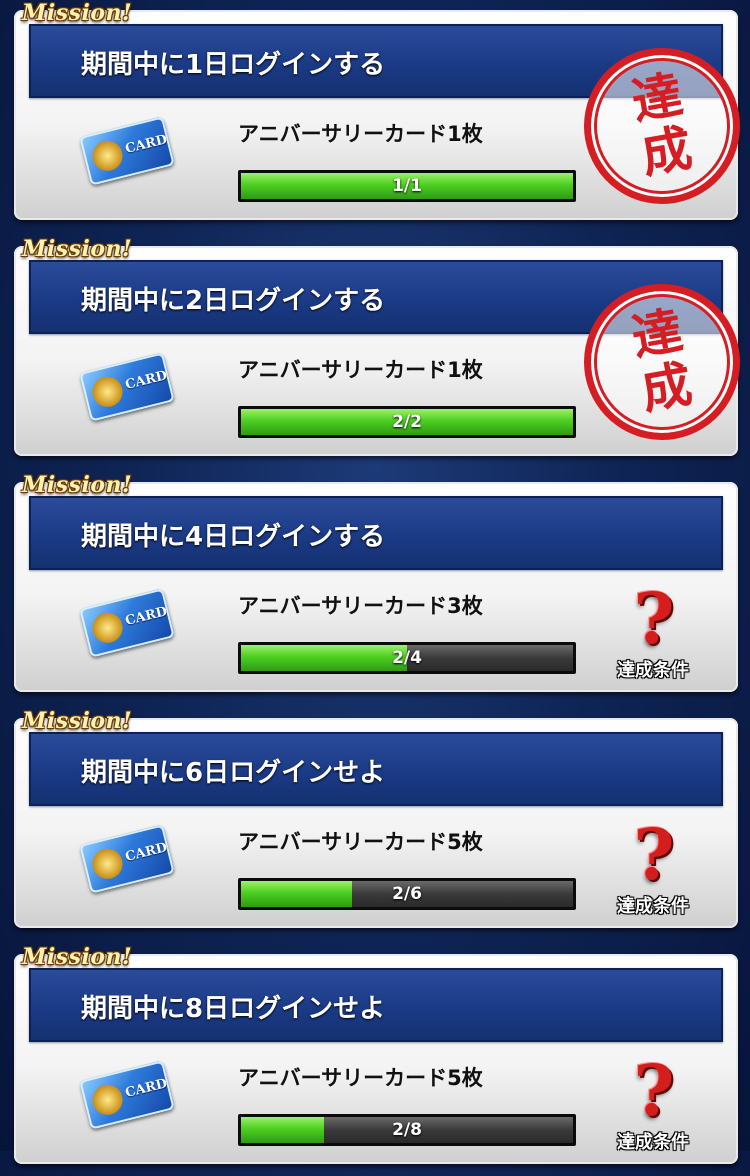  I want to click on mission-title: 期間中に8日ログインせよ, so click(233, 1009).